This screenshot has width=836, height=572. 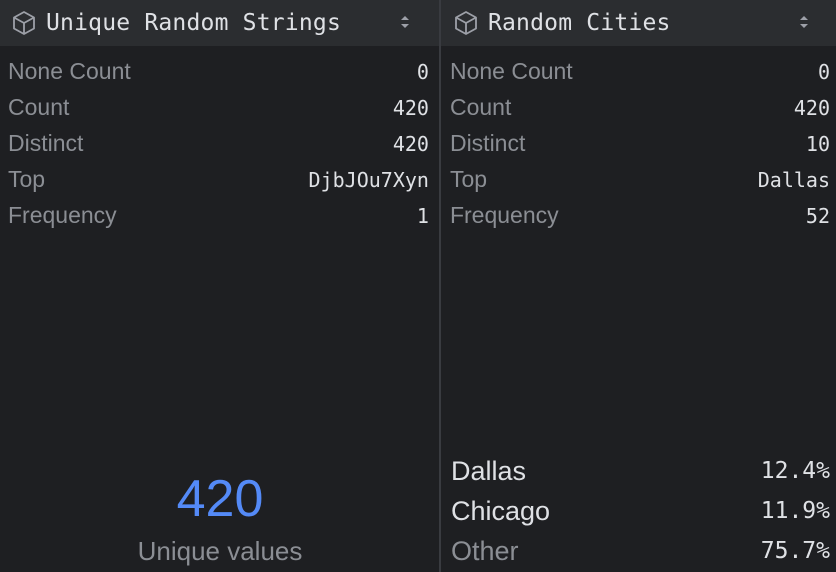 What do you see at coordinates (220, 499) in the screenshot?
I see `unique-values-number: 420` at bounding box center [220, 499].